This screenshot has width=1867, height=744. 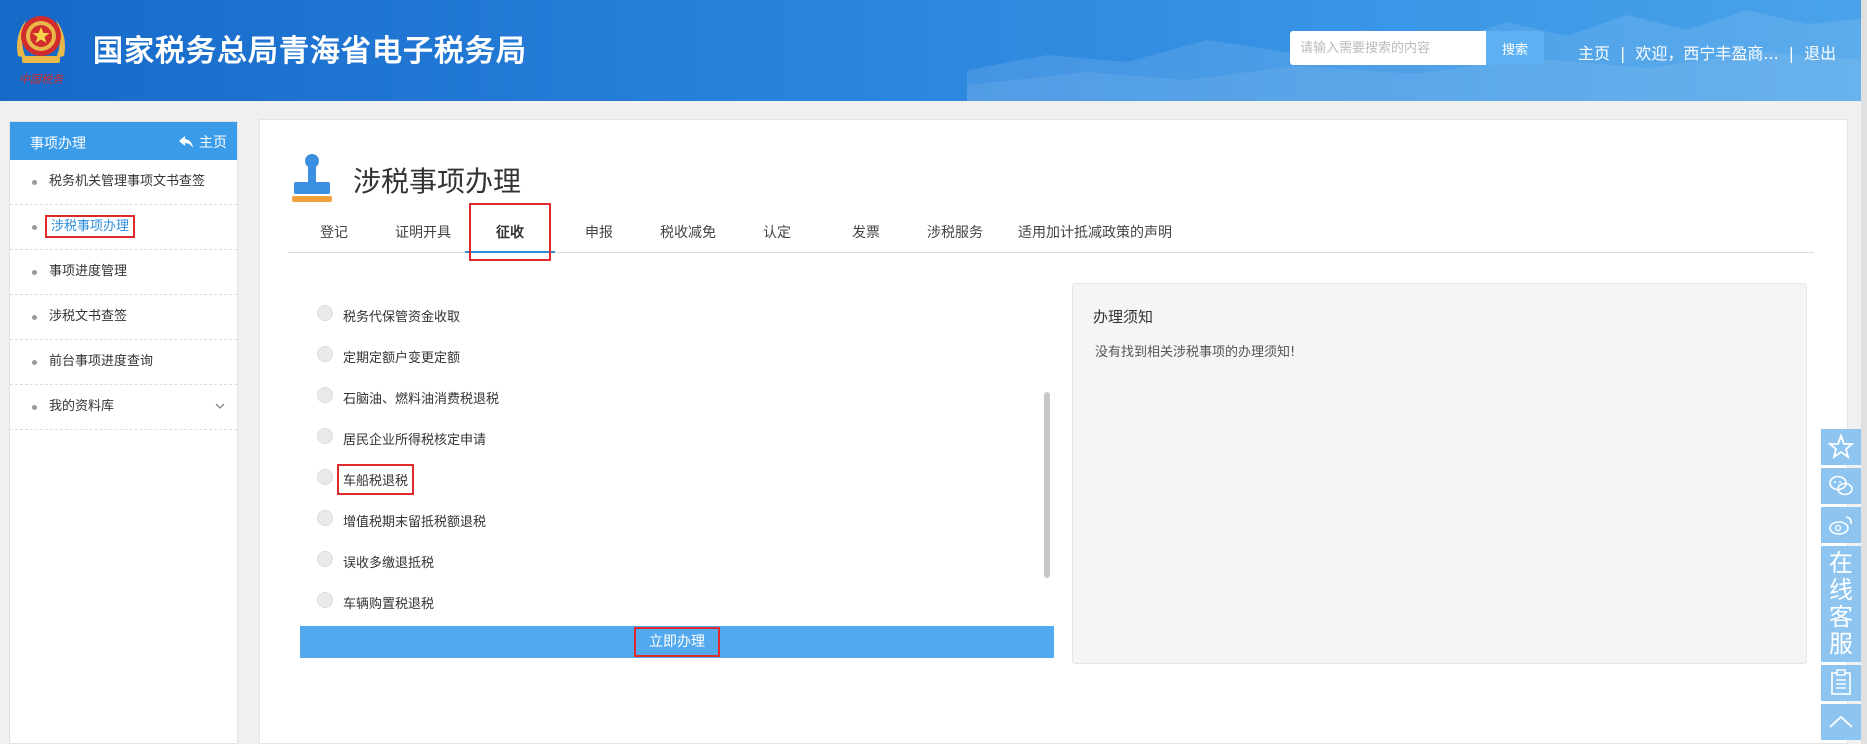 I want to click on option-item: 误收多缴退抵税, so click(x=408, y=561).